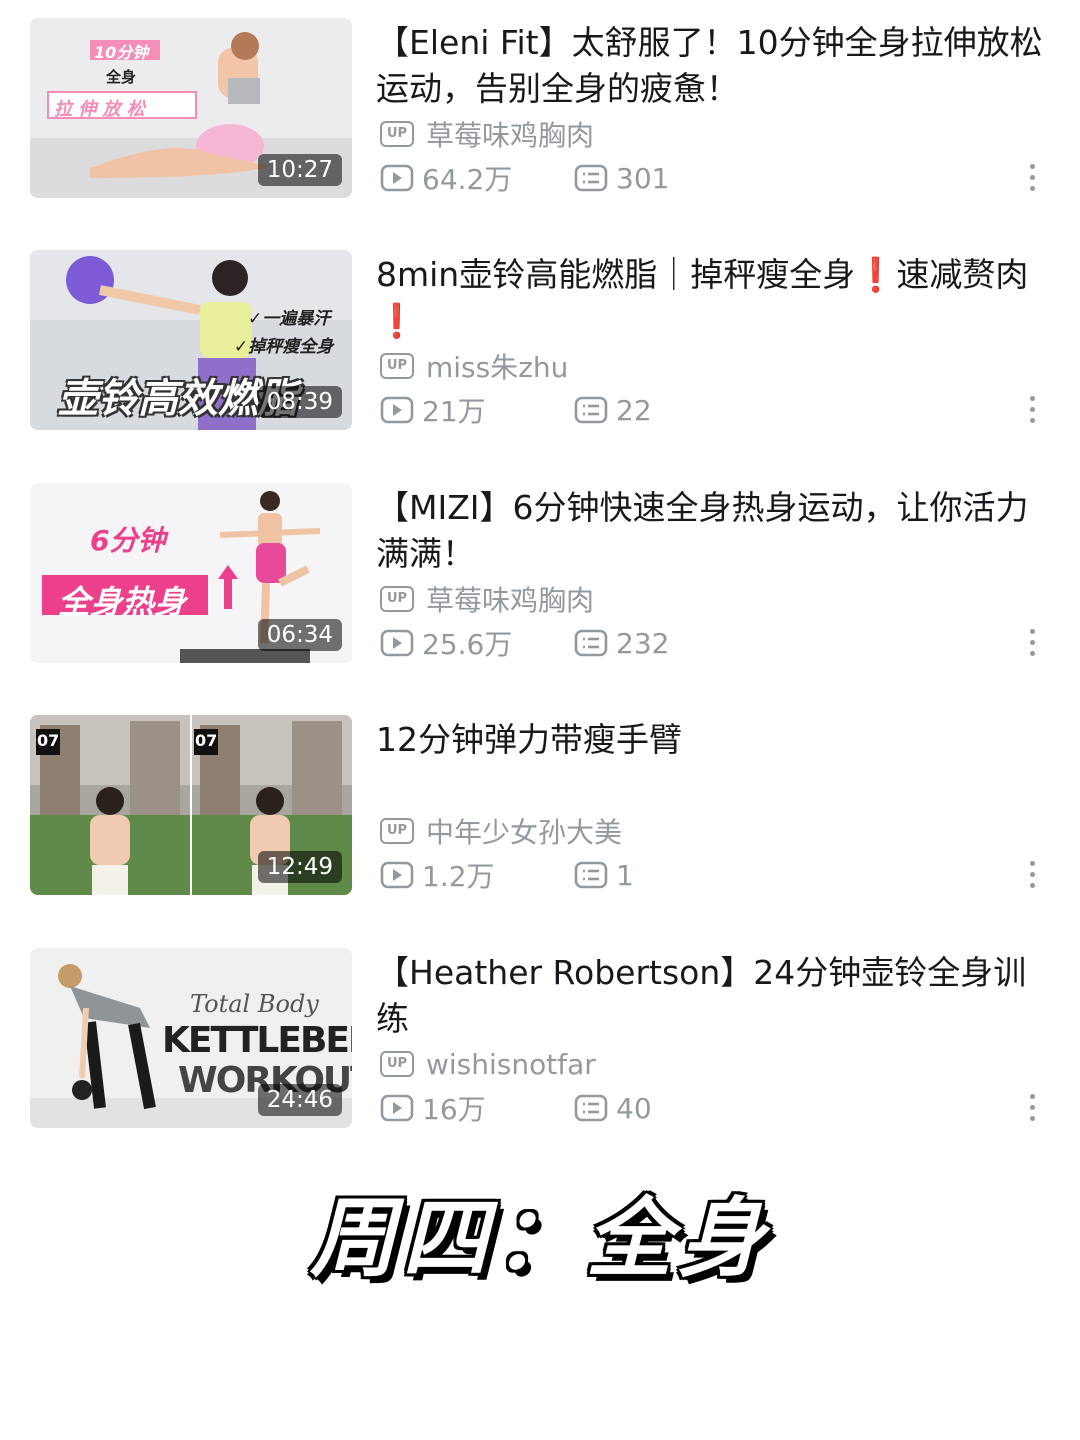 This screenshot has height=1440, width=1080. I want to click on video-title: 【MIZI】6分钟快速全身热身运动，让你活力满满！, so click(712, 531).